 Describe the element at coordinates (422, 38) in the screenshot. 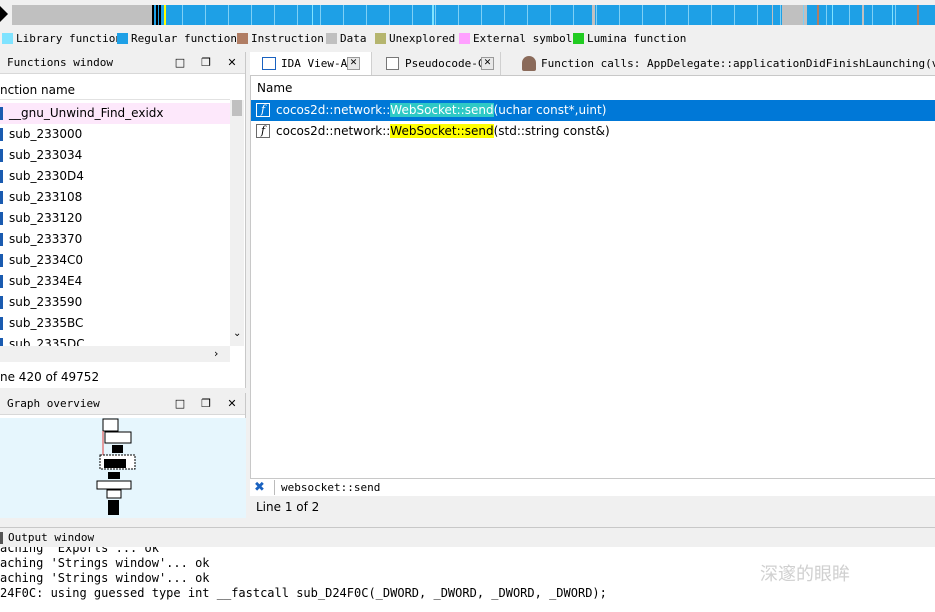

I see `legend-label: Unexplored` at that location.